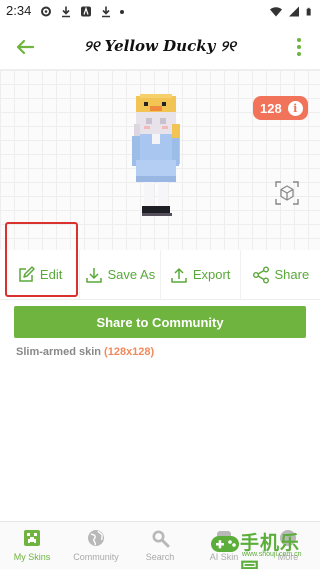 This screenshot has width=320, height=569. Describe the element at coordinates (160, 322) in the screenshot. I see `share-to-community-button: Share to Community` at that location.